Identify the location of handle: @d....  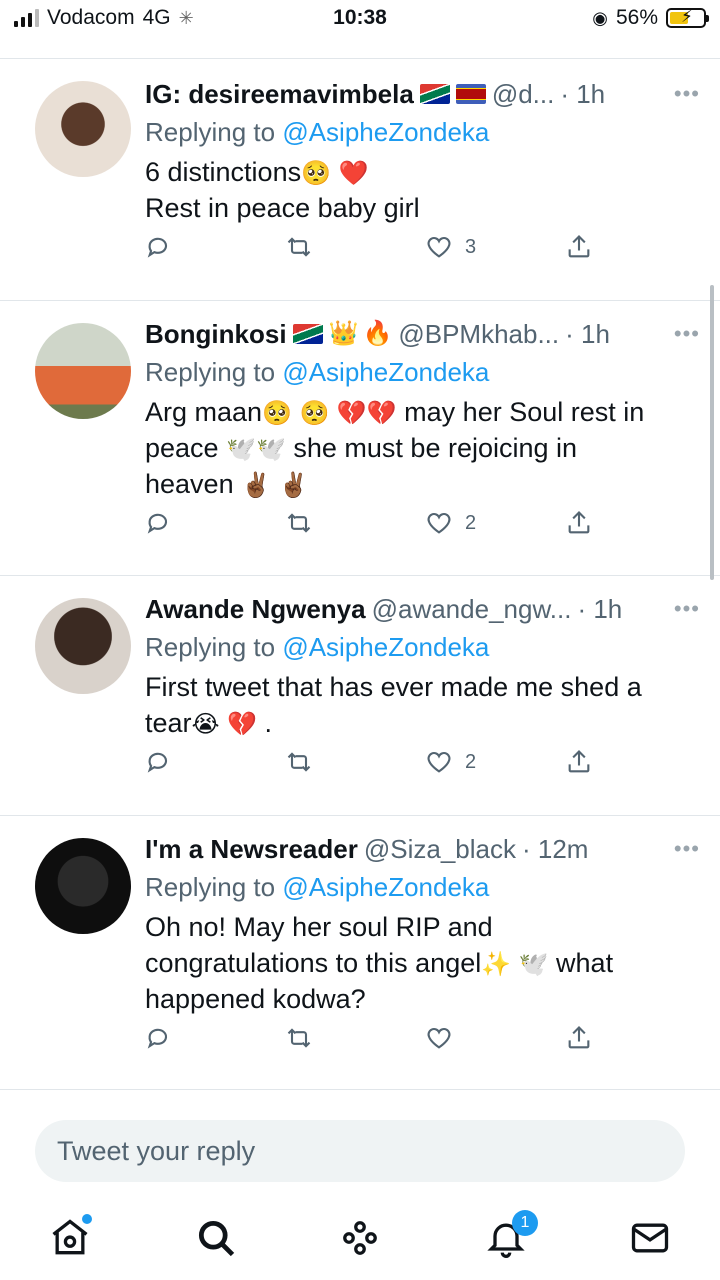
(523, 94).